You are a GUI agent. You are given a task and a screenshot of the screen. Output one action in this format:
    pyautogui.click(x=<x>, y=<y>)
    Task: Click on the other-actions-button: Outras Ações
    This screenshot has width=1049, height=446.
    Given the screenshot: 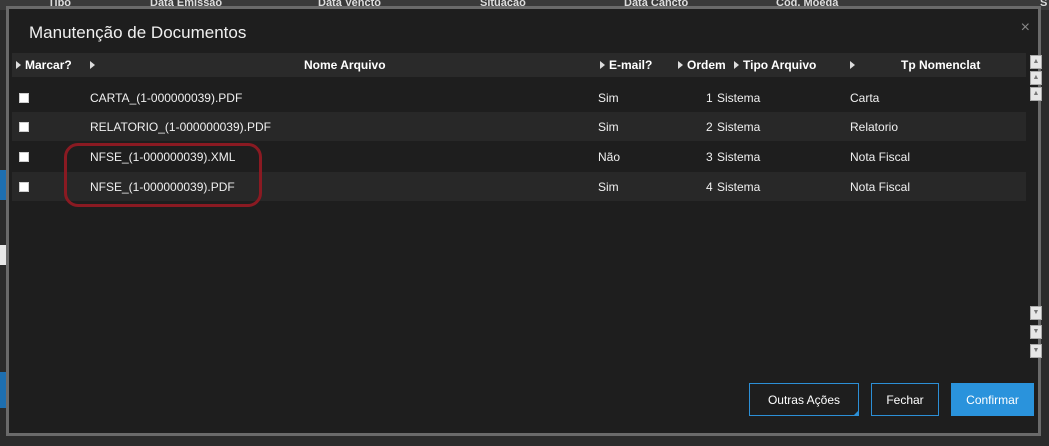 What is the action you would take?
    pyautogui.click(x=804, y=399)
    